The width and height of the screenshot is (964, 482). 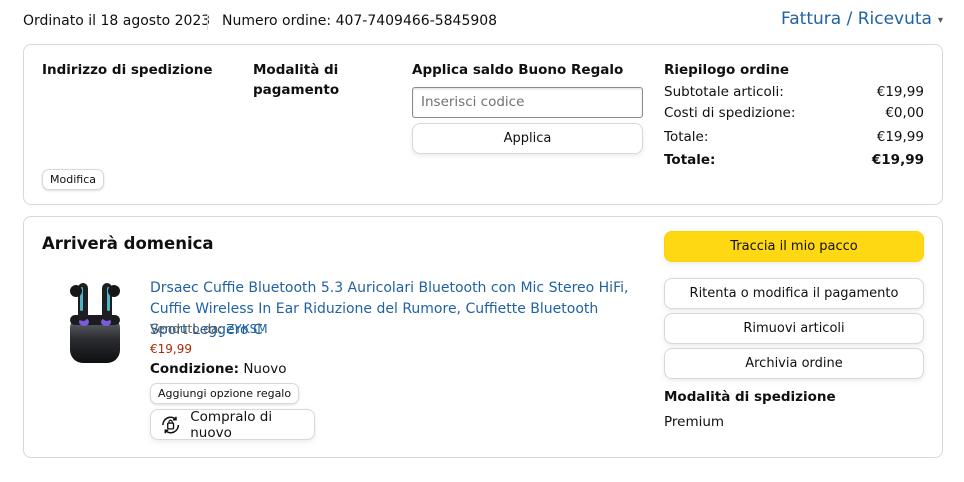 I want to click on summary-grand-total-row: Totale: €19,99, so click(x=794, y=160).